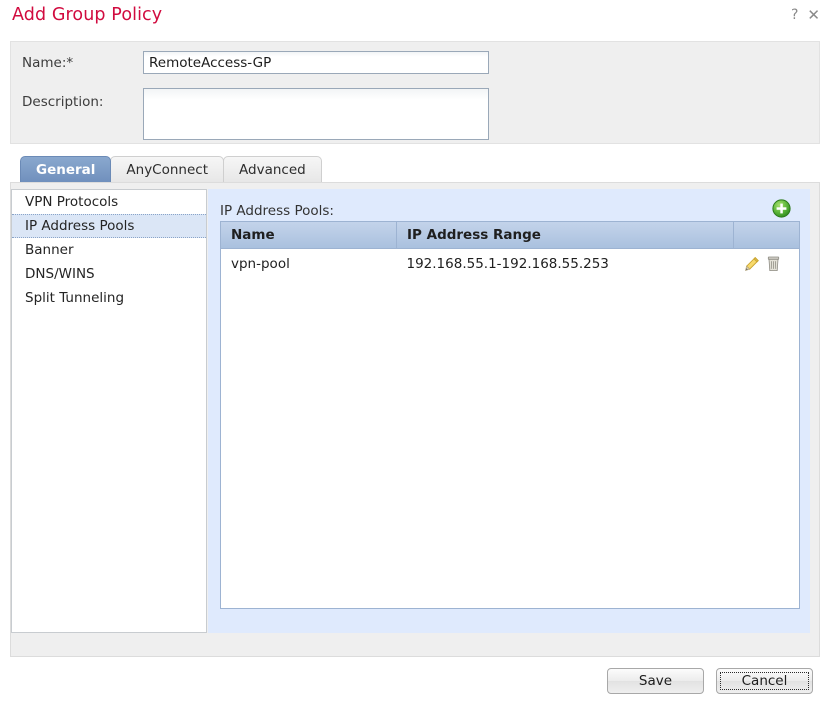 The width and height of the screenshot is (830, 703). Describe the element at coordinates (109, 250) in the screenshot. I see `sidebar-item-banner: Banner` at that location.